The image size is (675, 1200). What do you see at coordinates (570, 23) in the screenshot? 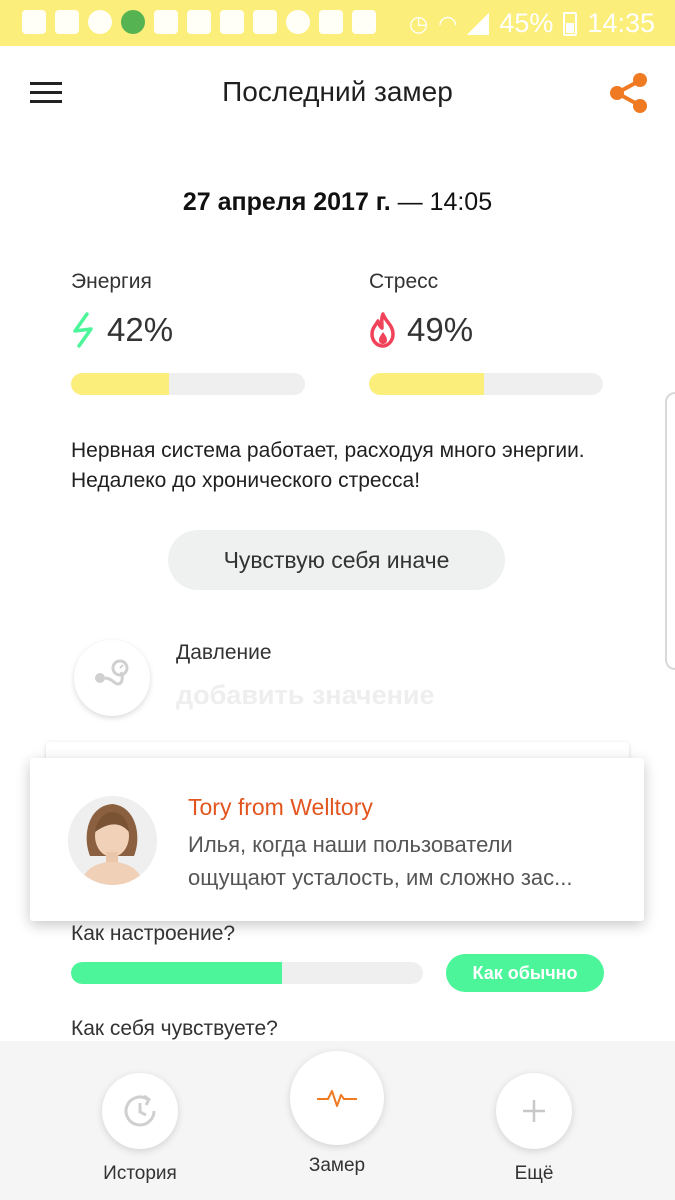
I see `battery-icon` at bounding box center [570, 23].